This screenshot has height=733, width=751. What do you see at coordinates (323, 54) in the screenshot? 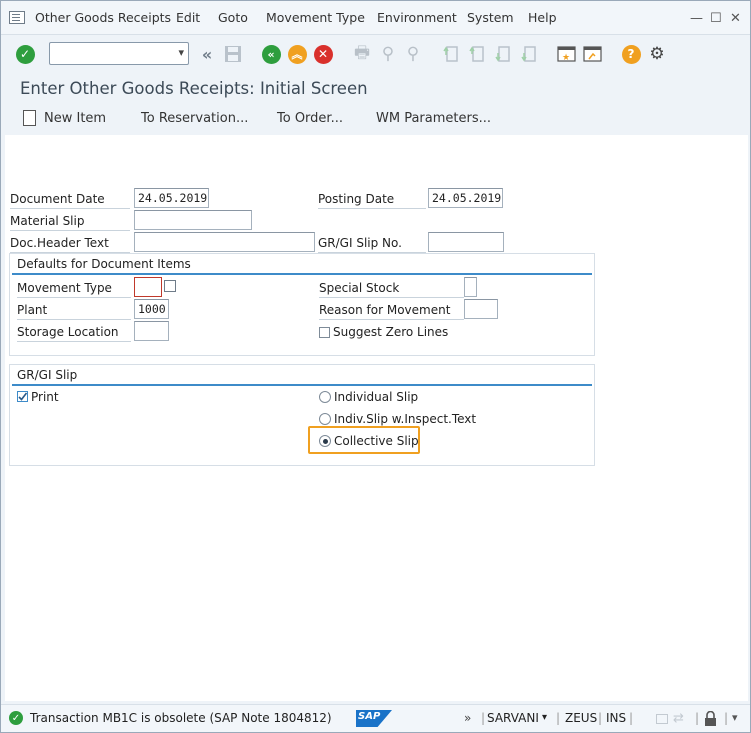
I see `cancel-icon: ✕` at bounding box center [323, 54].